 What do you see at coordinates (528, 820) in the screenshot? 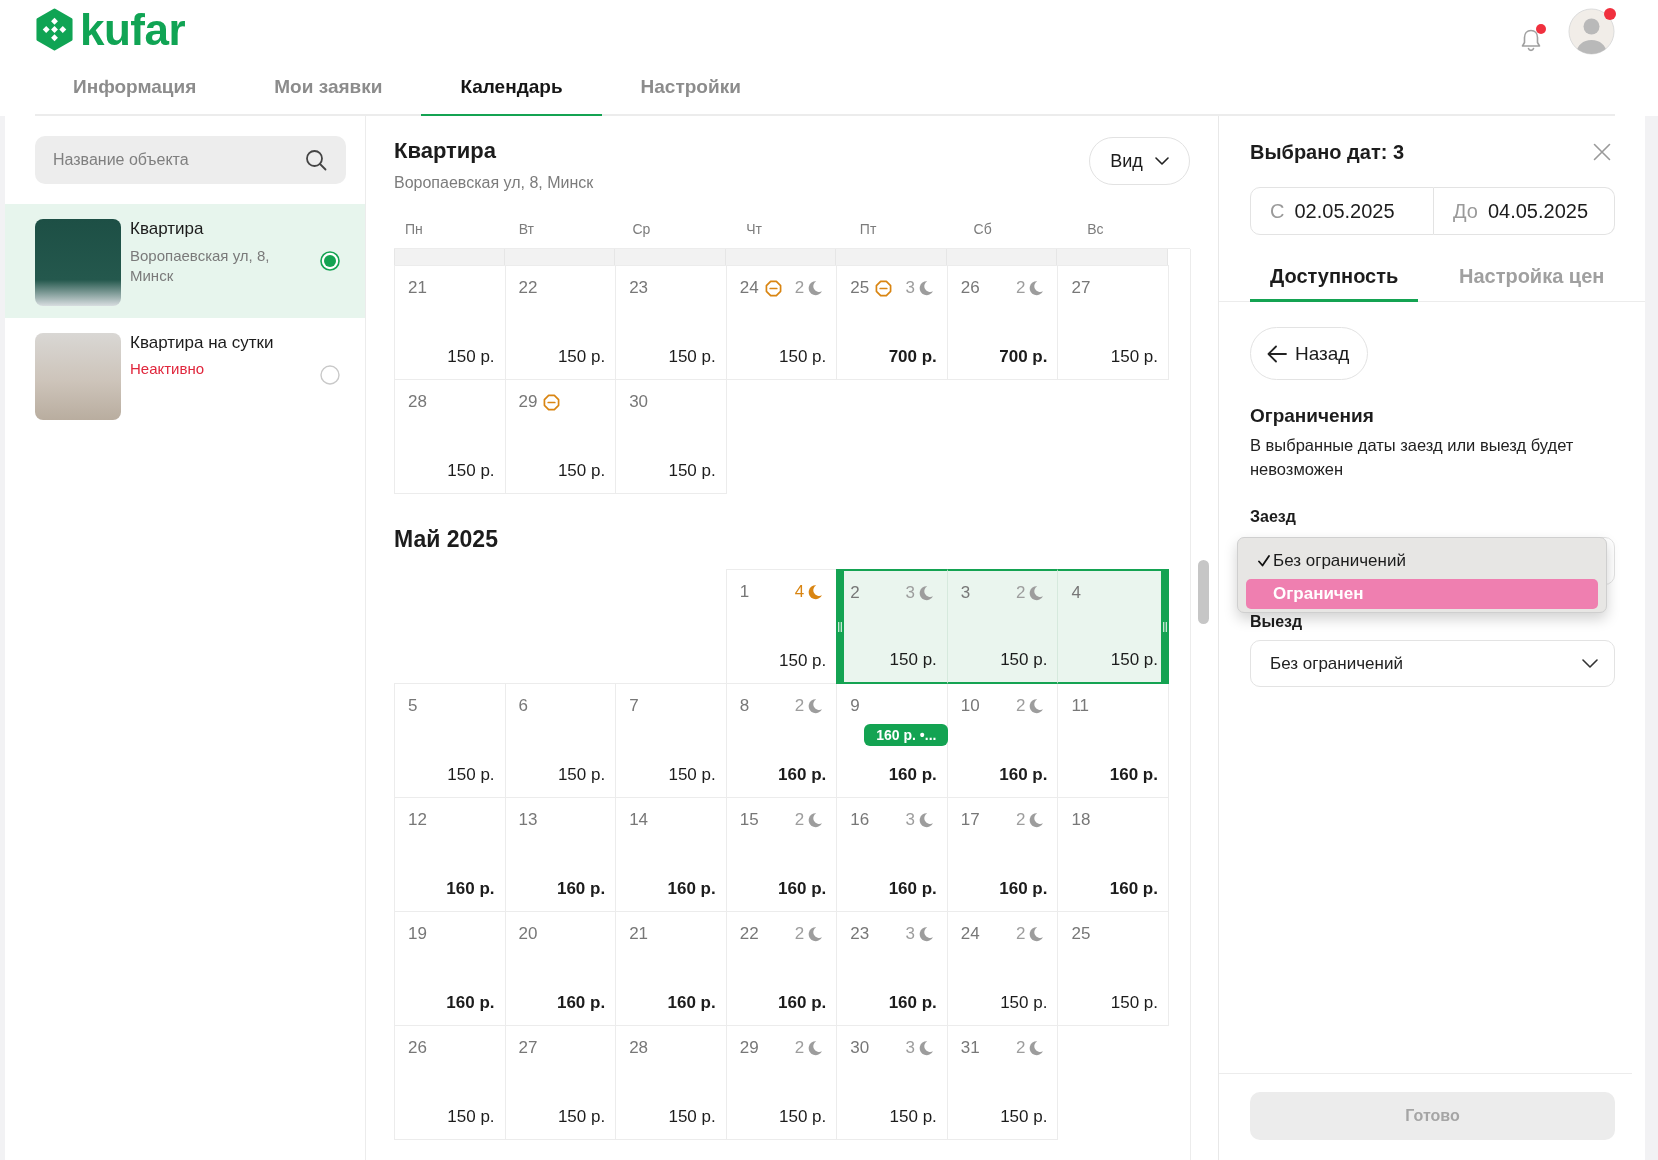
I see `day-number: 13` at bounding box center [528, 820].